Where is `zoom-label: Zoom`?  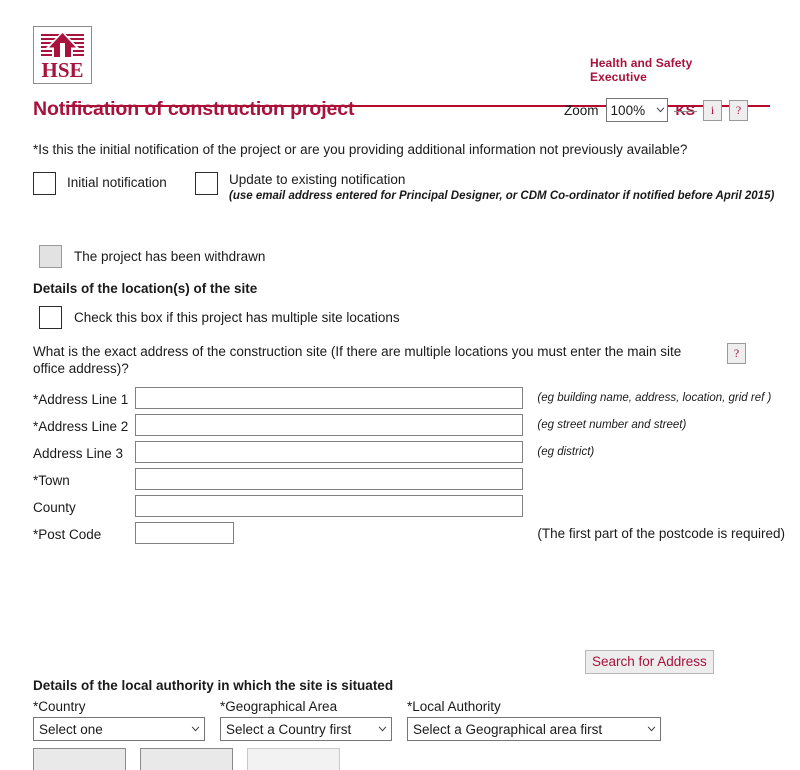
zoom-label: Zoom is located at coordinates (581, 110).